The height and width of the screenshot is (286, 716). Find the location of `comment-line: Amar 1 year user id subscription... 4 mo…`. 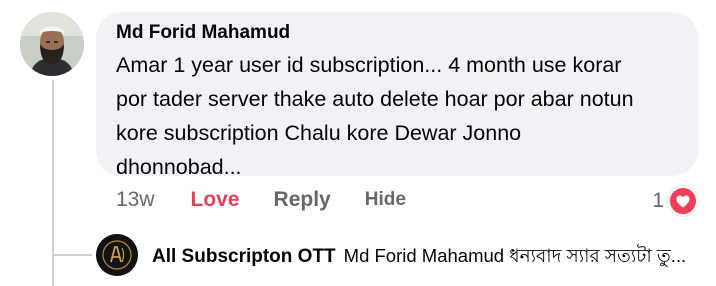

comment-line: Amar 1 year user id subscription... 4 mo… is located at coordinates (369, 65).